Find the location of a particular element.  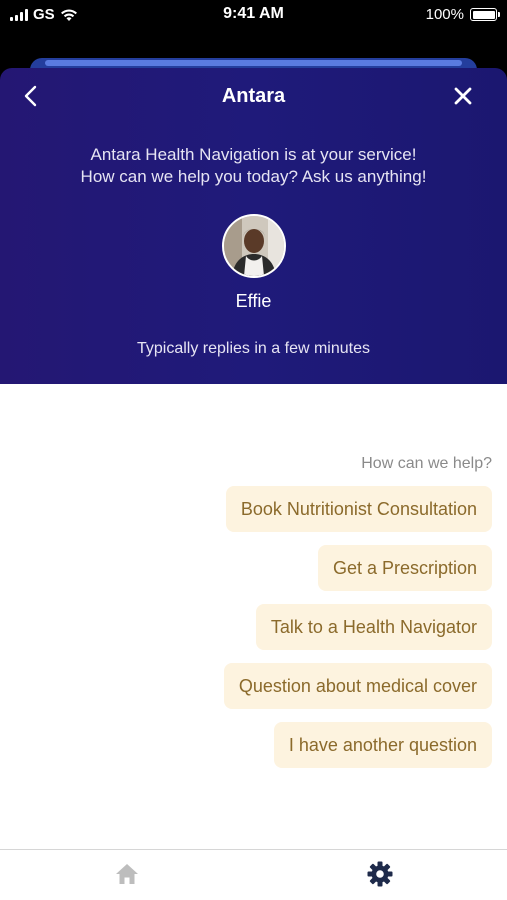

background-sheet-edge is located at coordinates (253, 63).